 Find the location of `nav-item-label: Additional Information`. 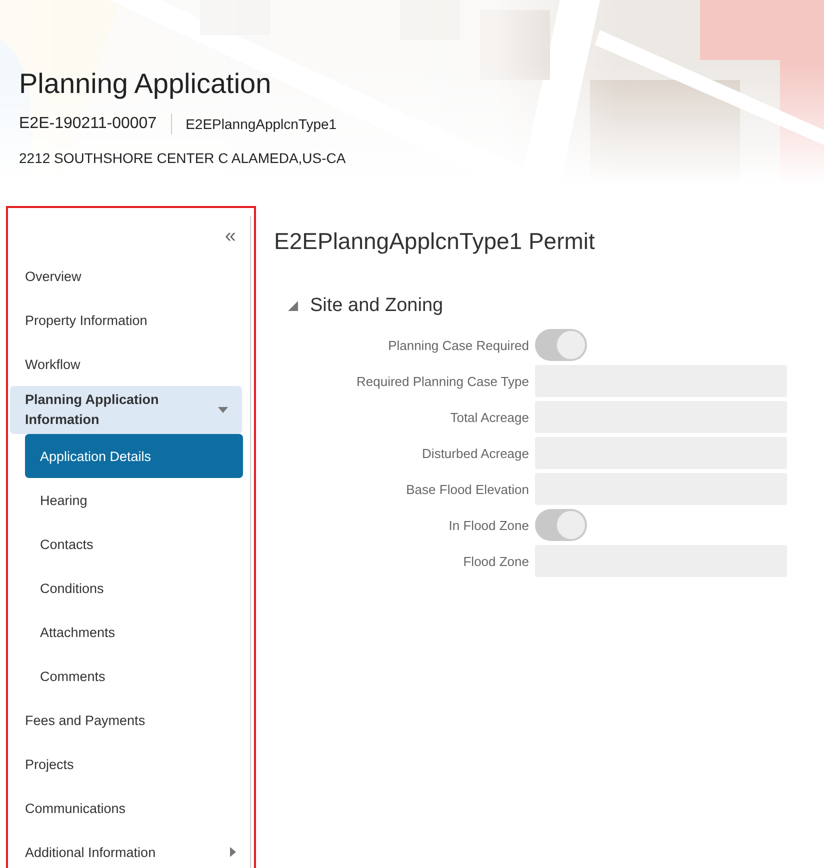

nav-item-label: Additional Information is located at coordinates (90, 852).